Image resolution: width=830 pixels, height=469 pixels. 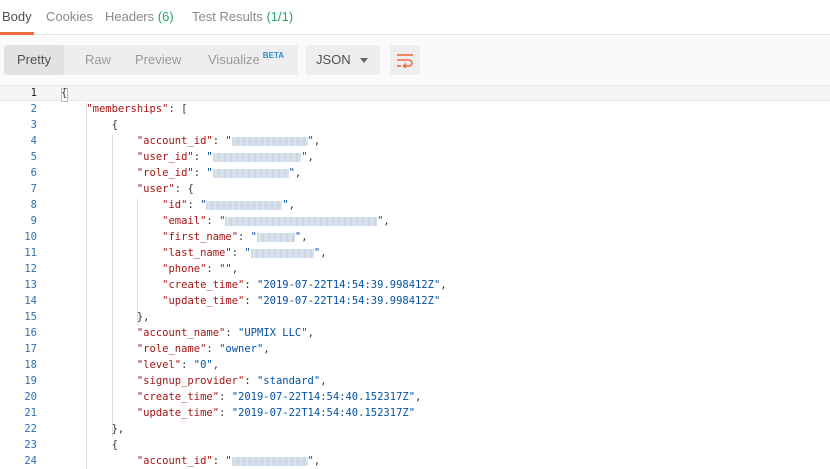 I want to click on line-number: 5, so click(x=33, y=157).